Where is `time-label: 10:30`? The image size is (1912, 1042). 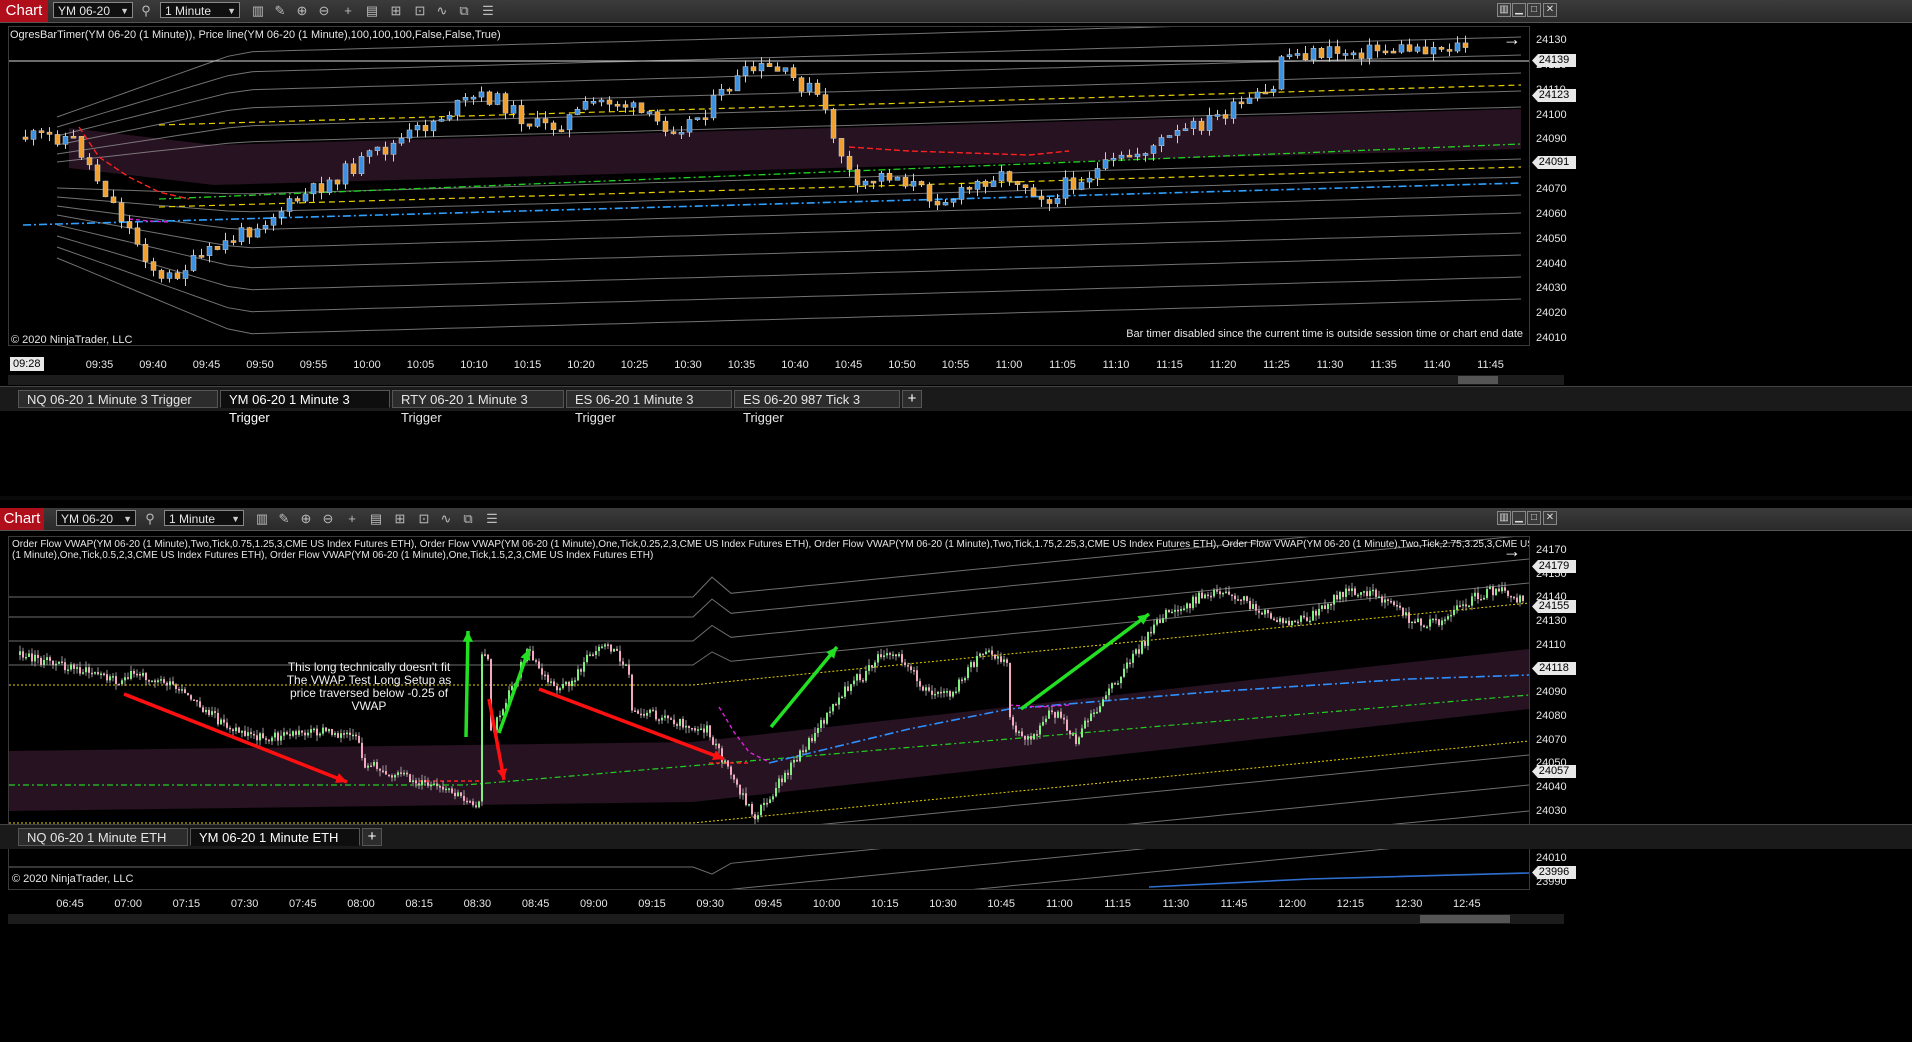
time-label: 10:30 is located at coordinates (688, 365).